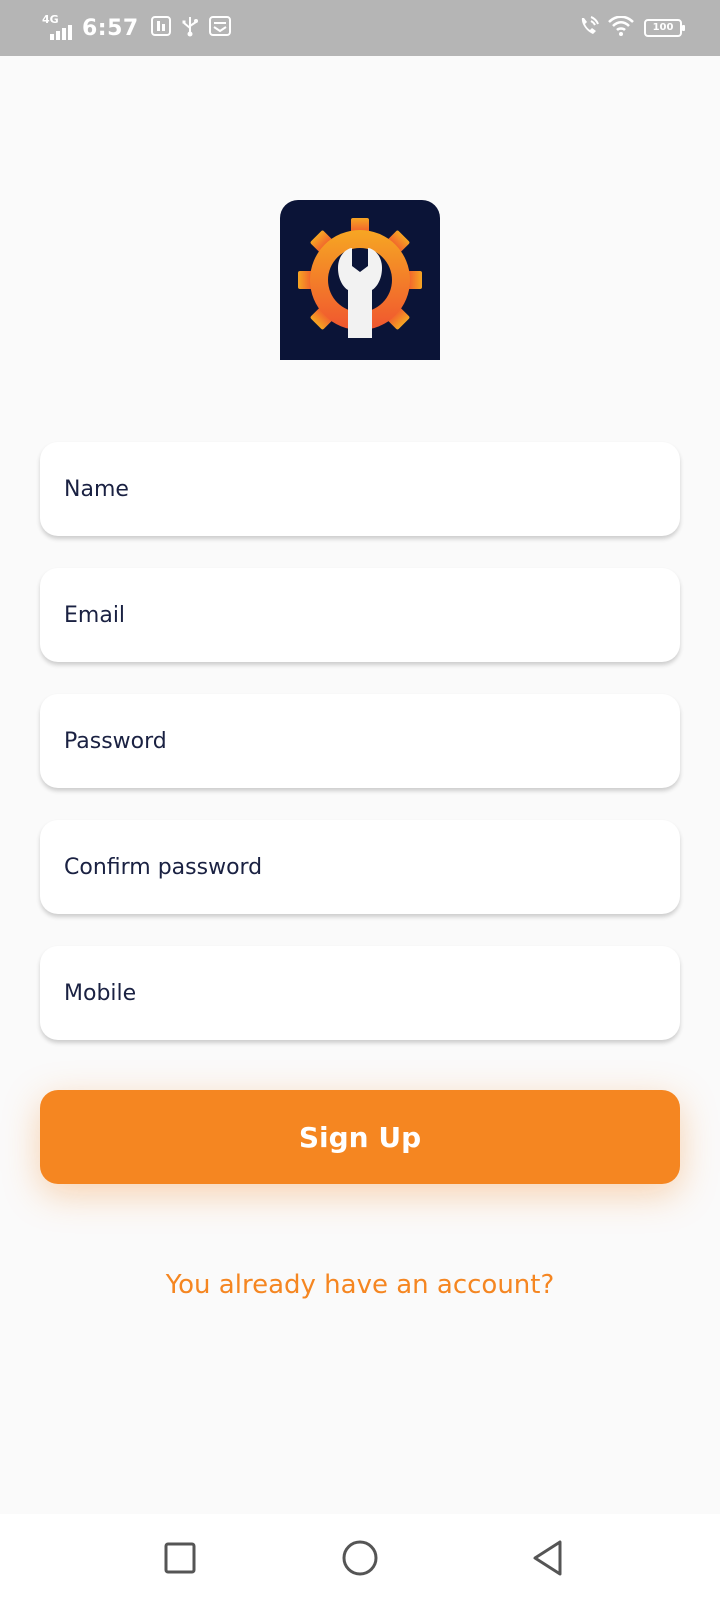  I want to click on message-icon, so click(219, 28).